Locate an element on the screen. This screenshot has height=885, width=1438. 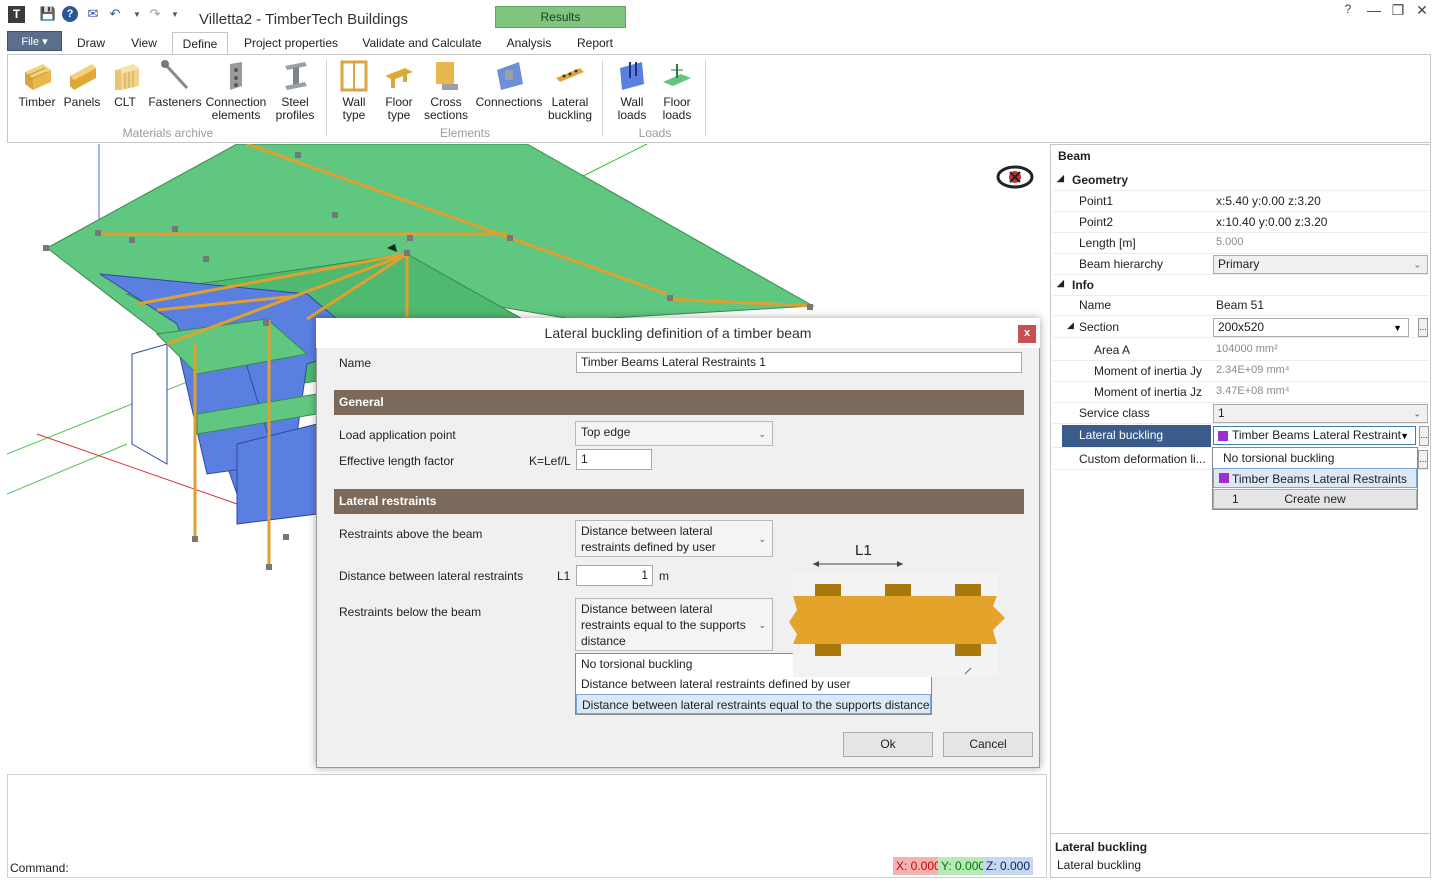
chevron-down-icon: ⌄ is located at coordinates (762, 624).